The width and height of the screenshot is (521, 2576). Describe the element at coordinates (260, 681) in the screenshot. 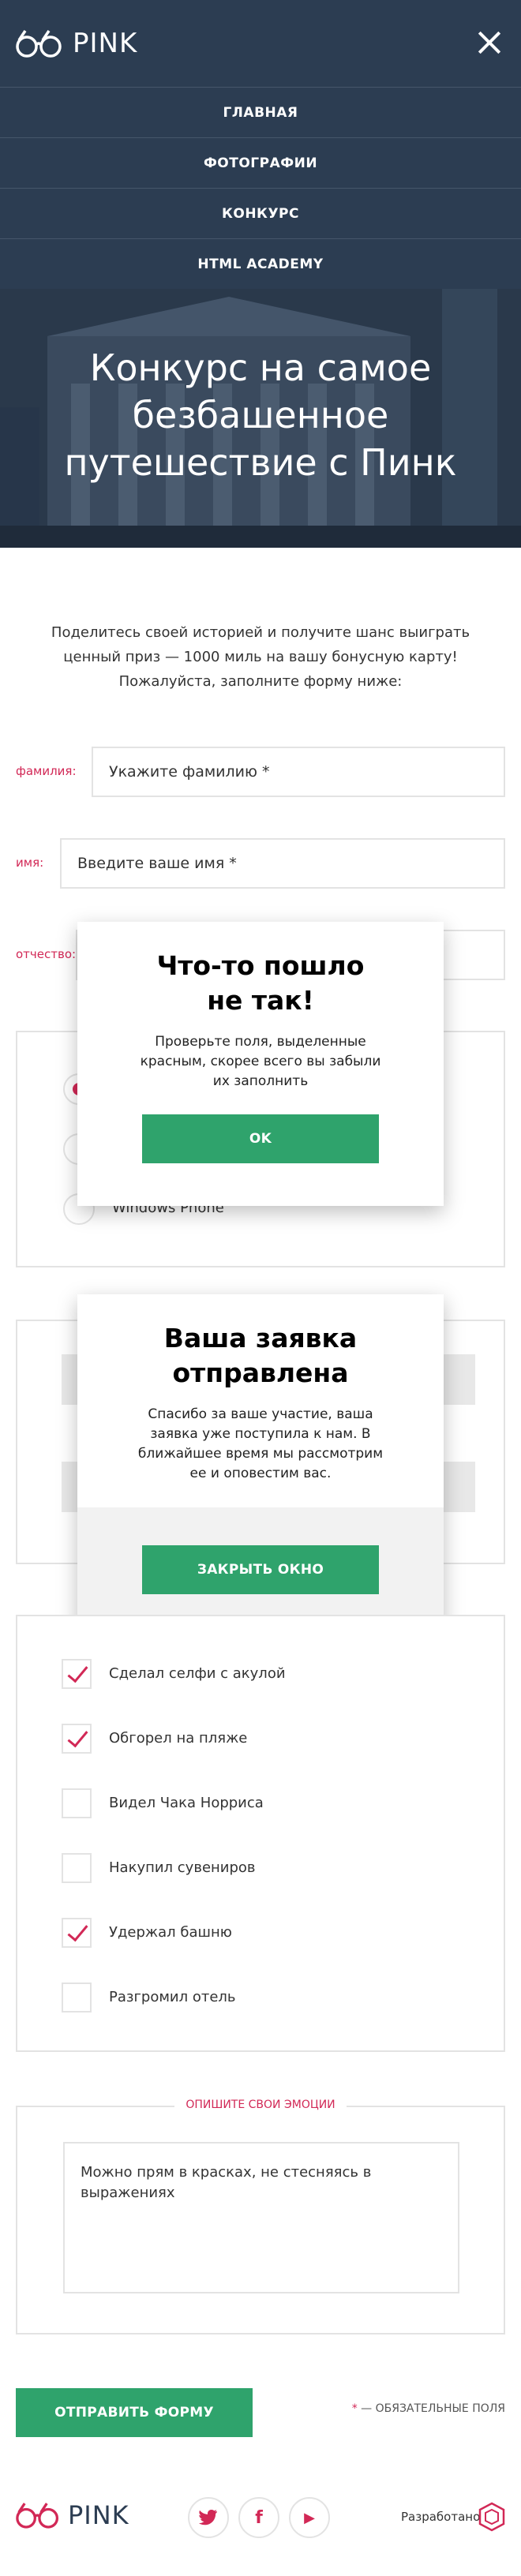

I see `intro-line: Пожалуйста, заполните форму ниже:` at that location.